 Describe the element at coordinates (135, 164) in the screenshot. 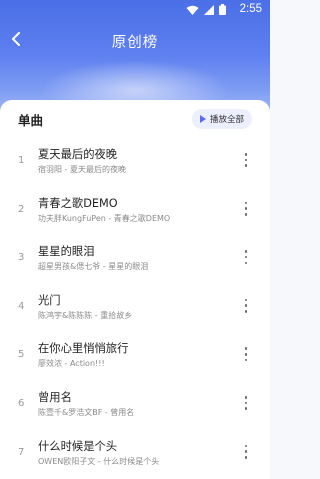

I see `song-row: 1 夏天最后的夜晚 宿羽阳 - 夏天最后的夜晚` at that location.